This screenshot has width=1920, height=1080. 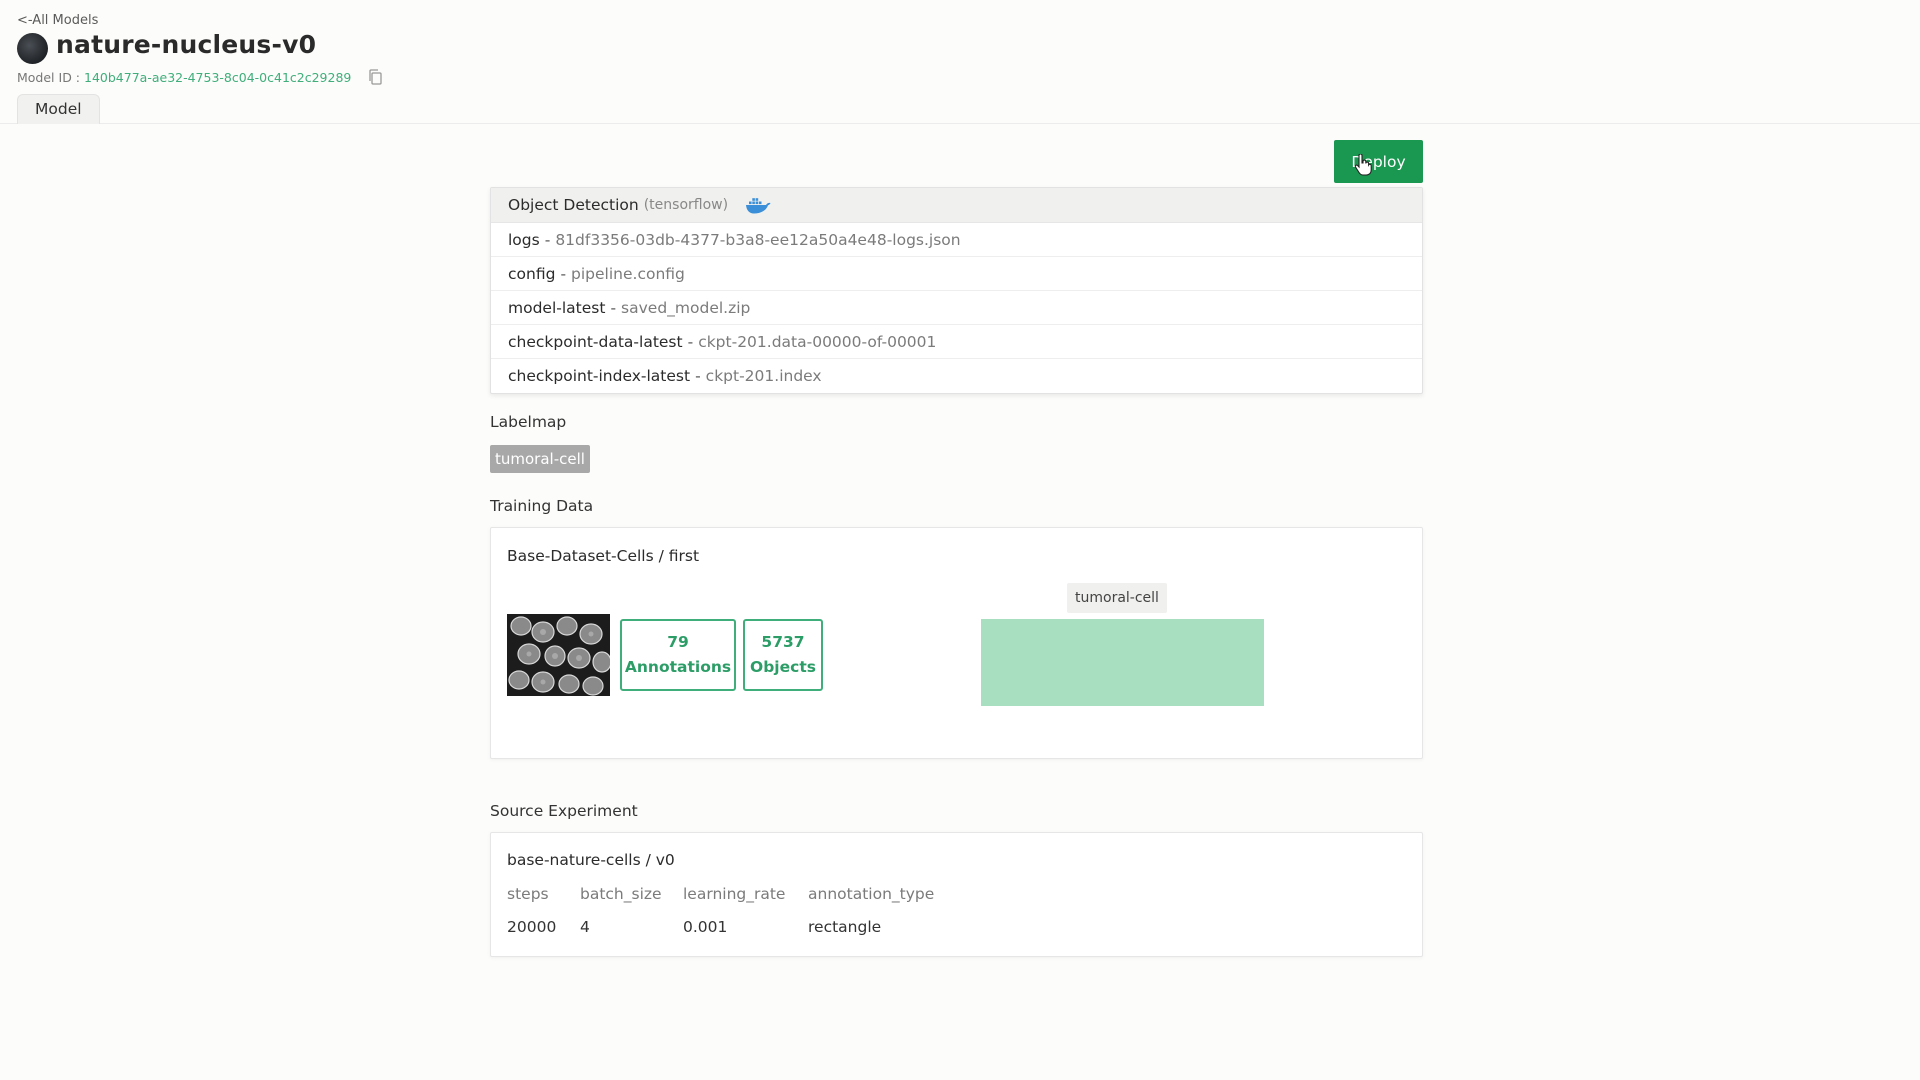 I want to click on framework-label: (tensorflow), so click(x=686, y=205).